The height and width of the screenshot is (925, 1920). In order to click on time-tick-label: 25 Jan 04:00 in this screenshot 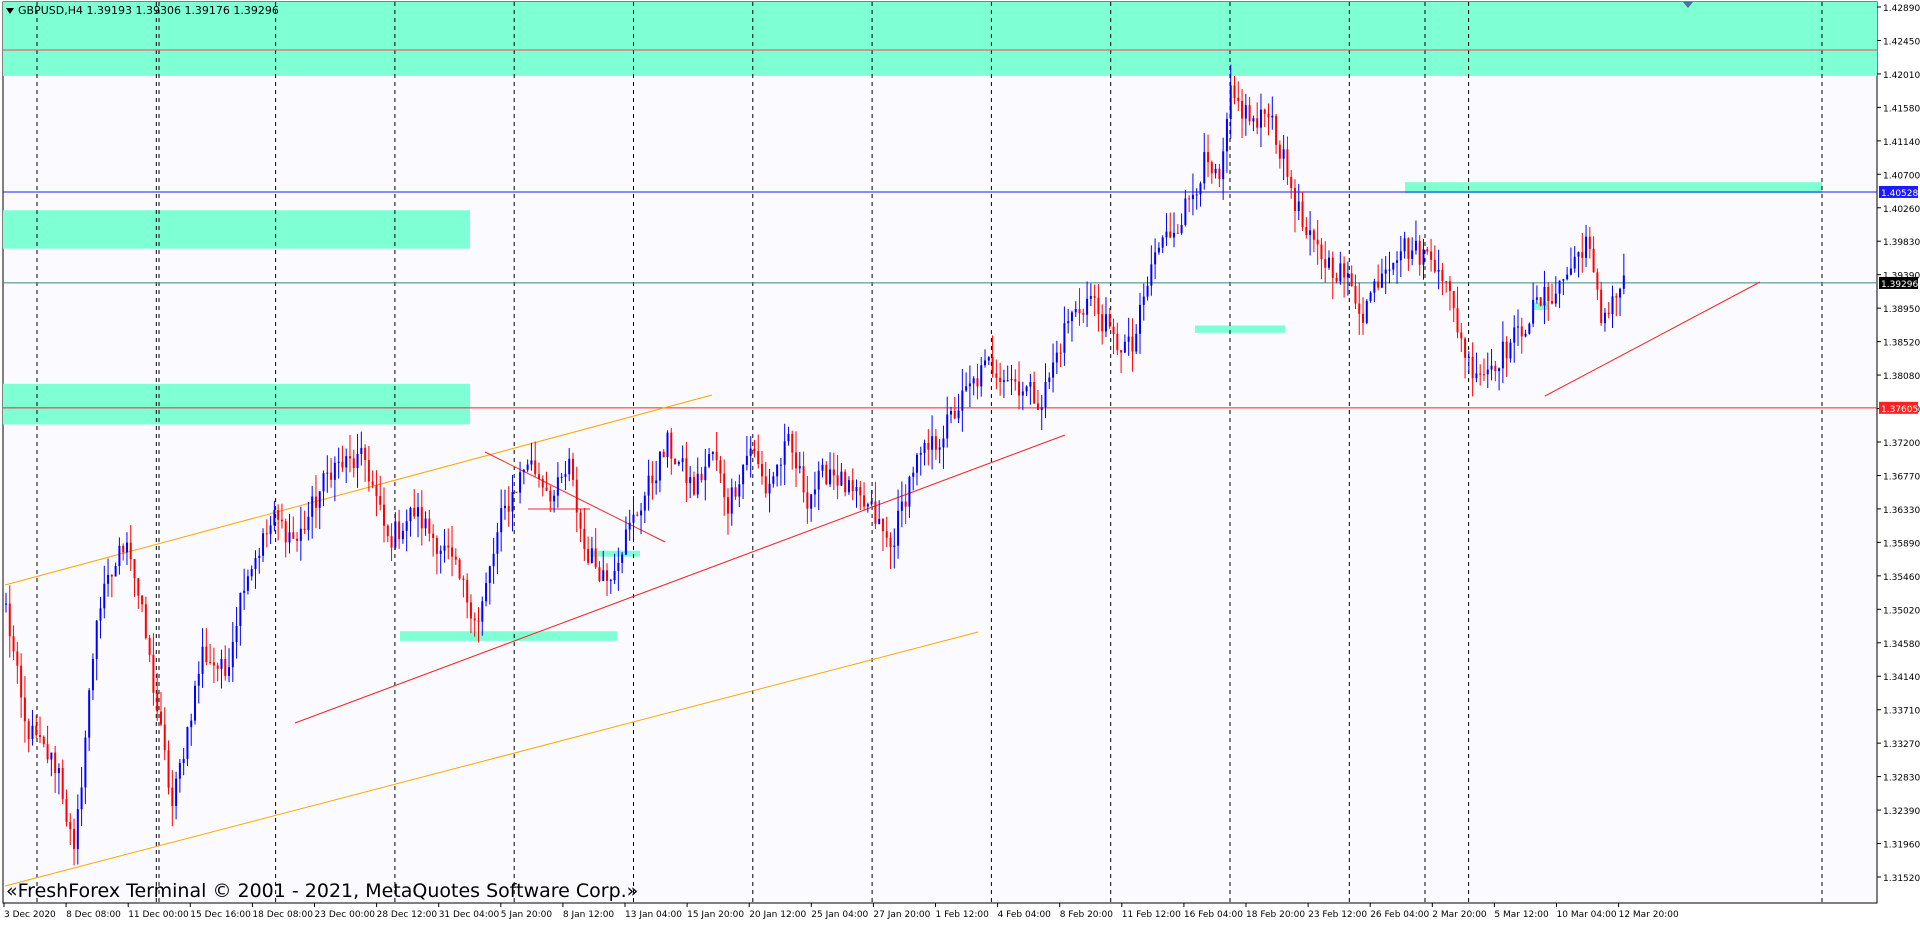, I will do `click(839, 915)`.